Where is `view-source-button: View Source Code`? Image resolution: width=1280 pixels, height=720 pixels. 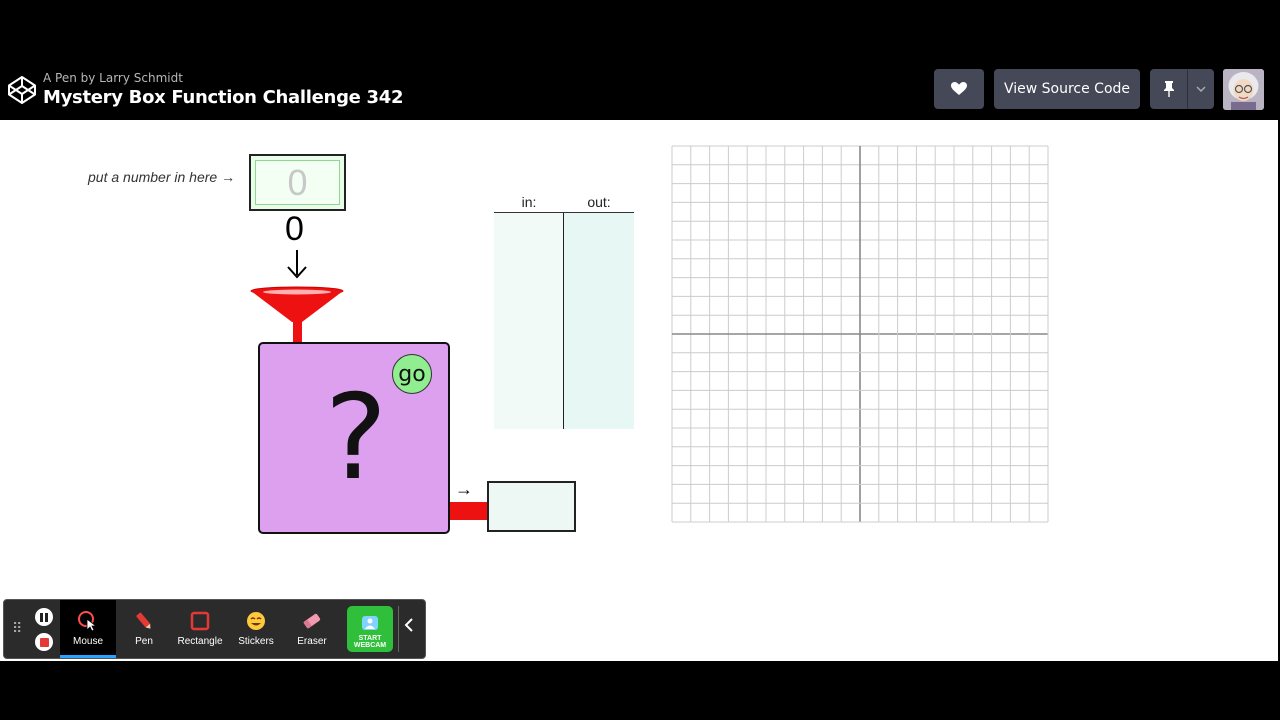 view-source-button: View Source Code is located at coordinates (1067, 89).